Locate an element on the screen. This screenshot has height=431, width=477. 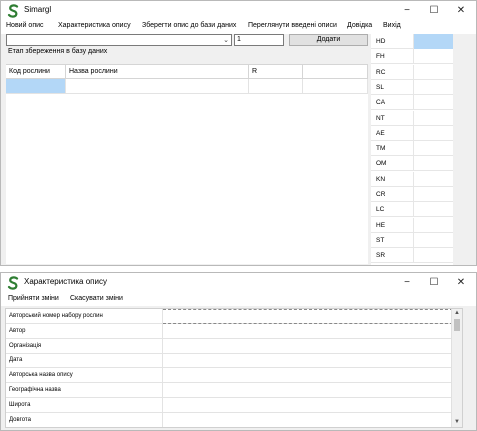
property-row: Авторська назва опису is located at coordinates (234, 376).